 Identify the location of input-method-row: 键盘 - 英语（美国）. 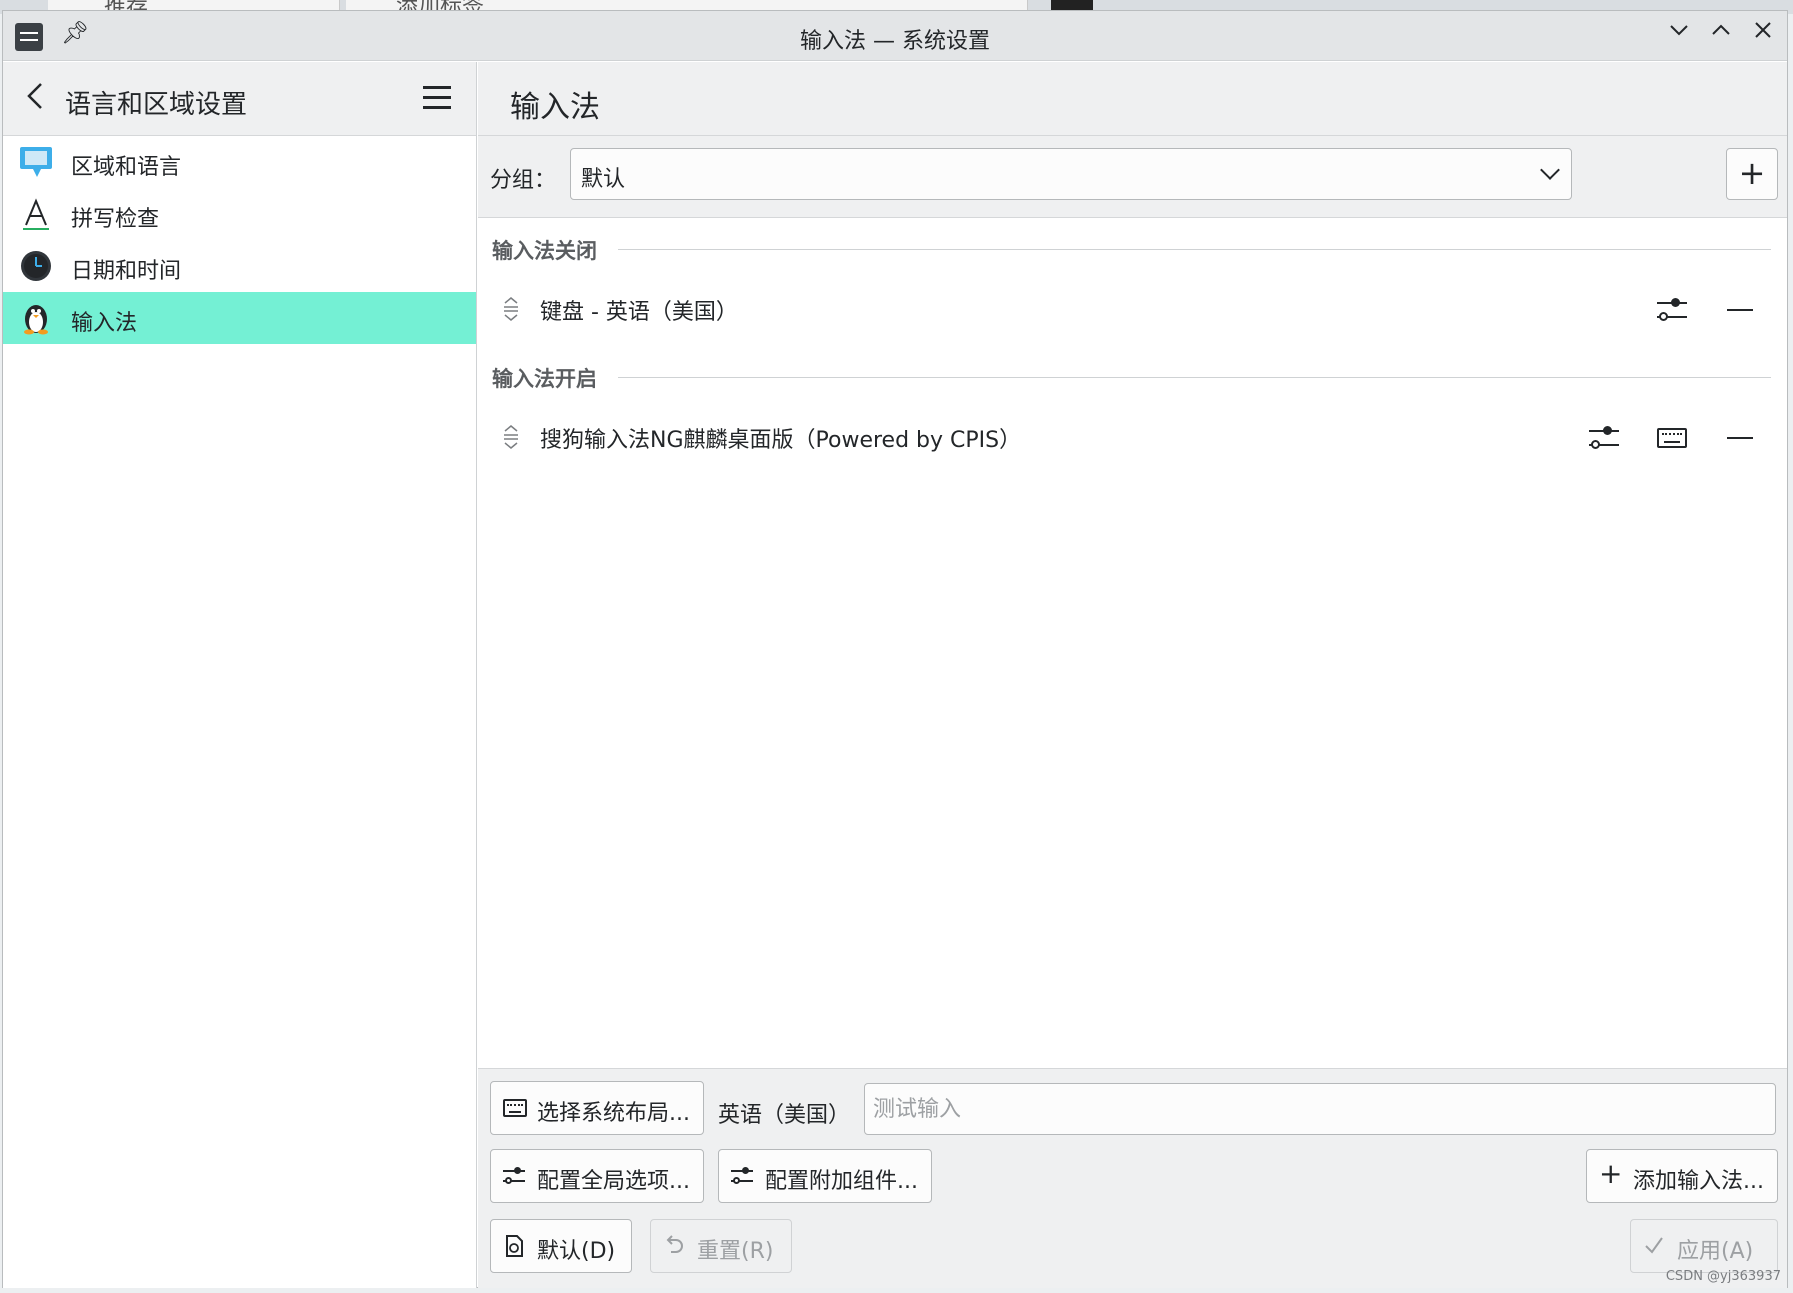
(1132, 314).